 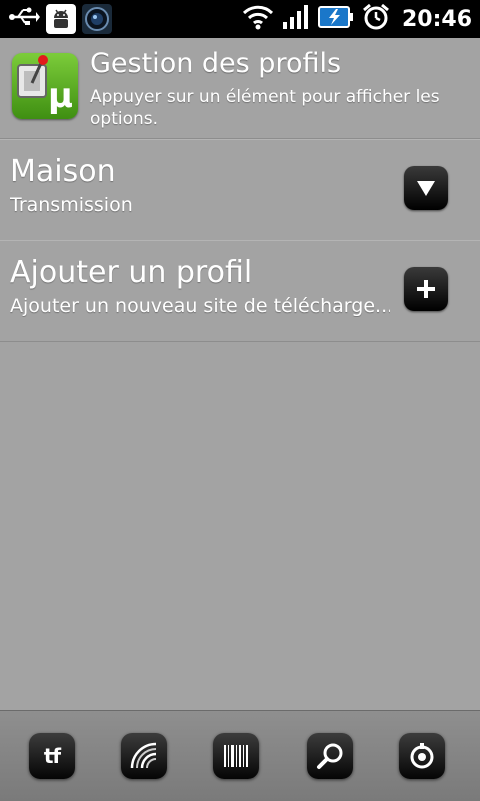 What do you see at coordinates (436, 19) in the screenshot?
I see `clock: 20:46` at bounding box center [436, 19].